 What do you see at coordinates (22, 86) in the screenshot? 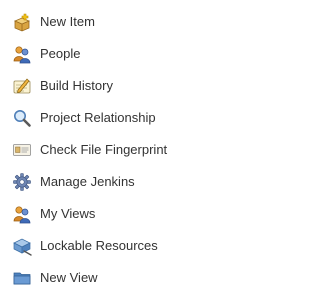
I see `build-history-icon` at bounding box center [22, 86].